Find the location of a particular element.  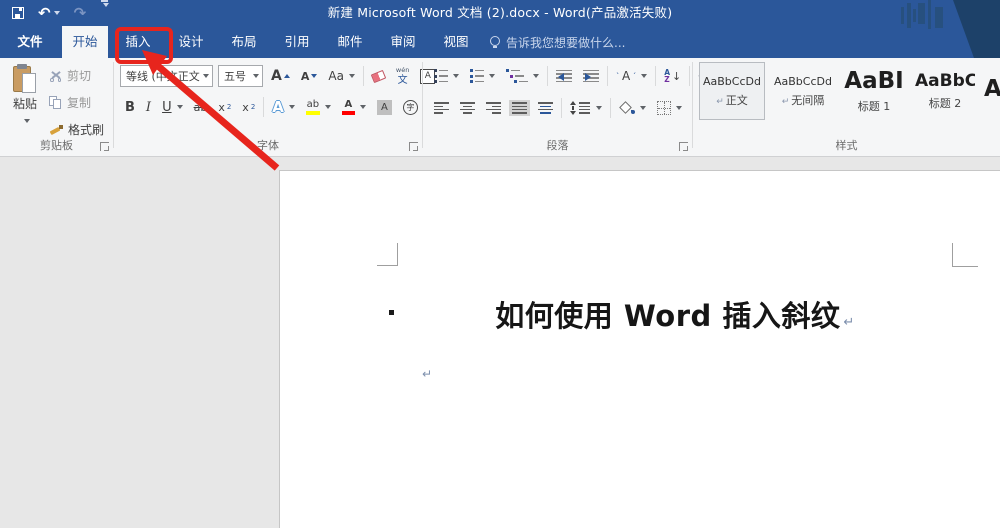

bold-button: B is located at coordinates (130, 107).